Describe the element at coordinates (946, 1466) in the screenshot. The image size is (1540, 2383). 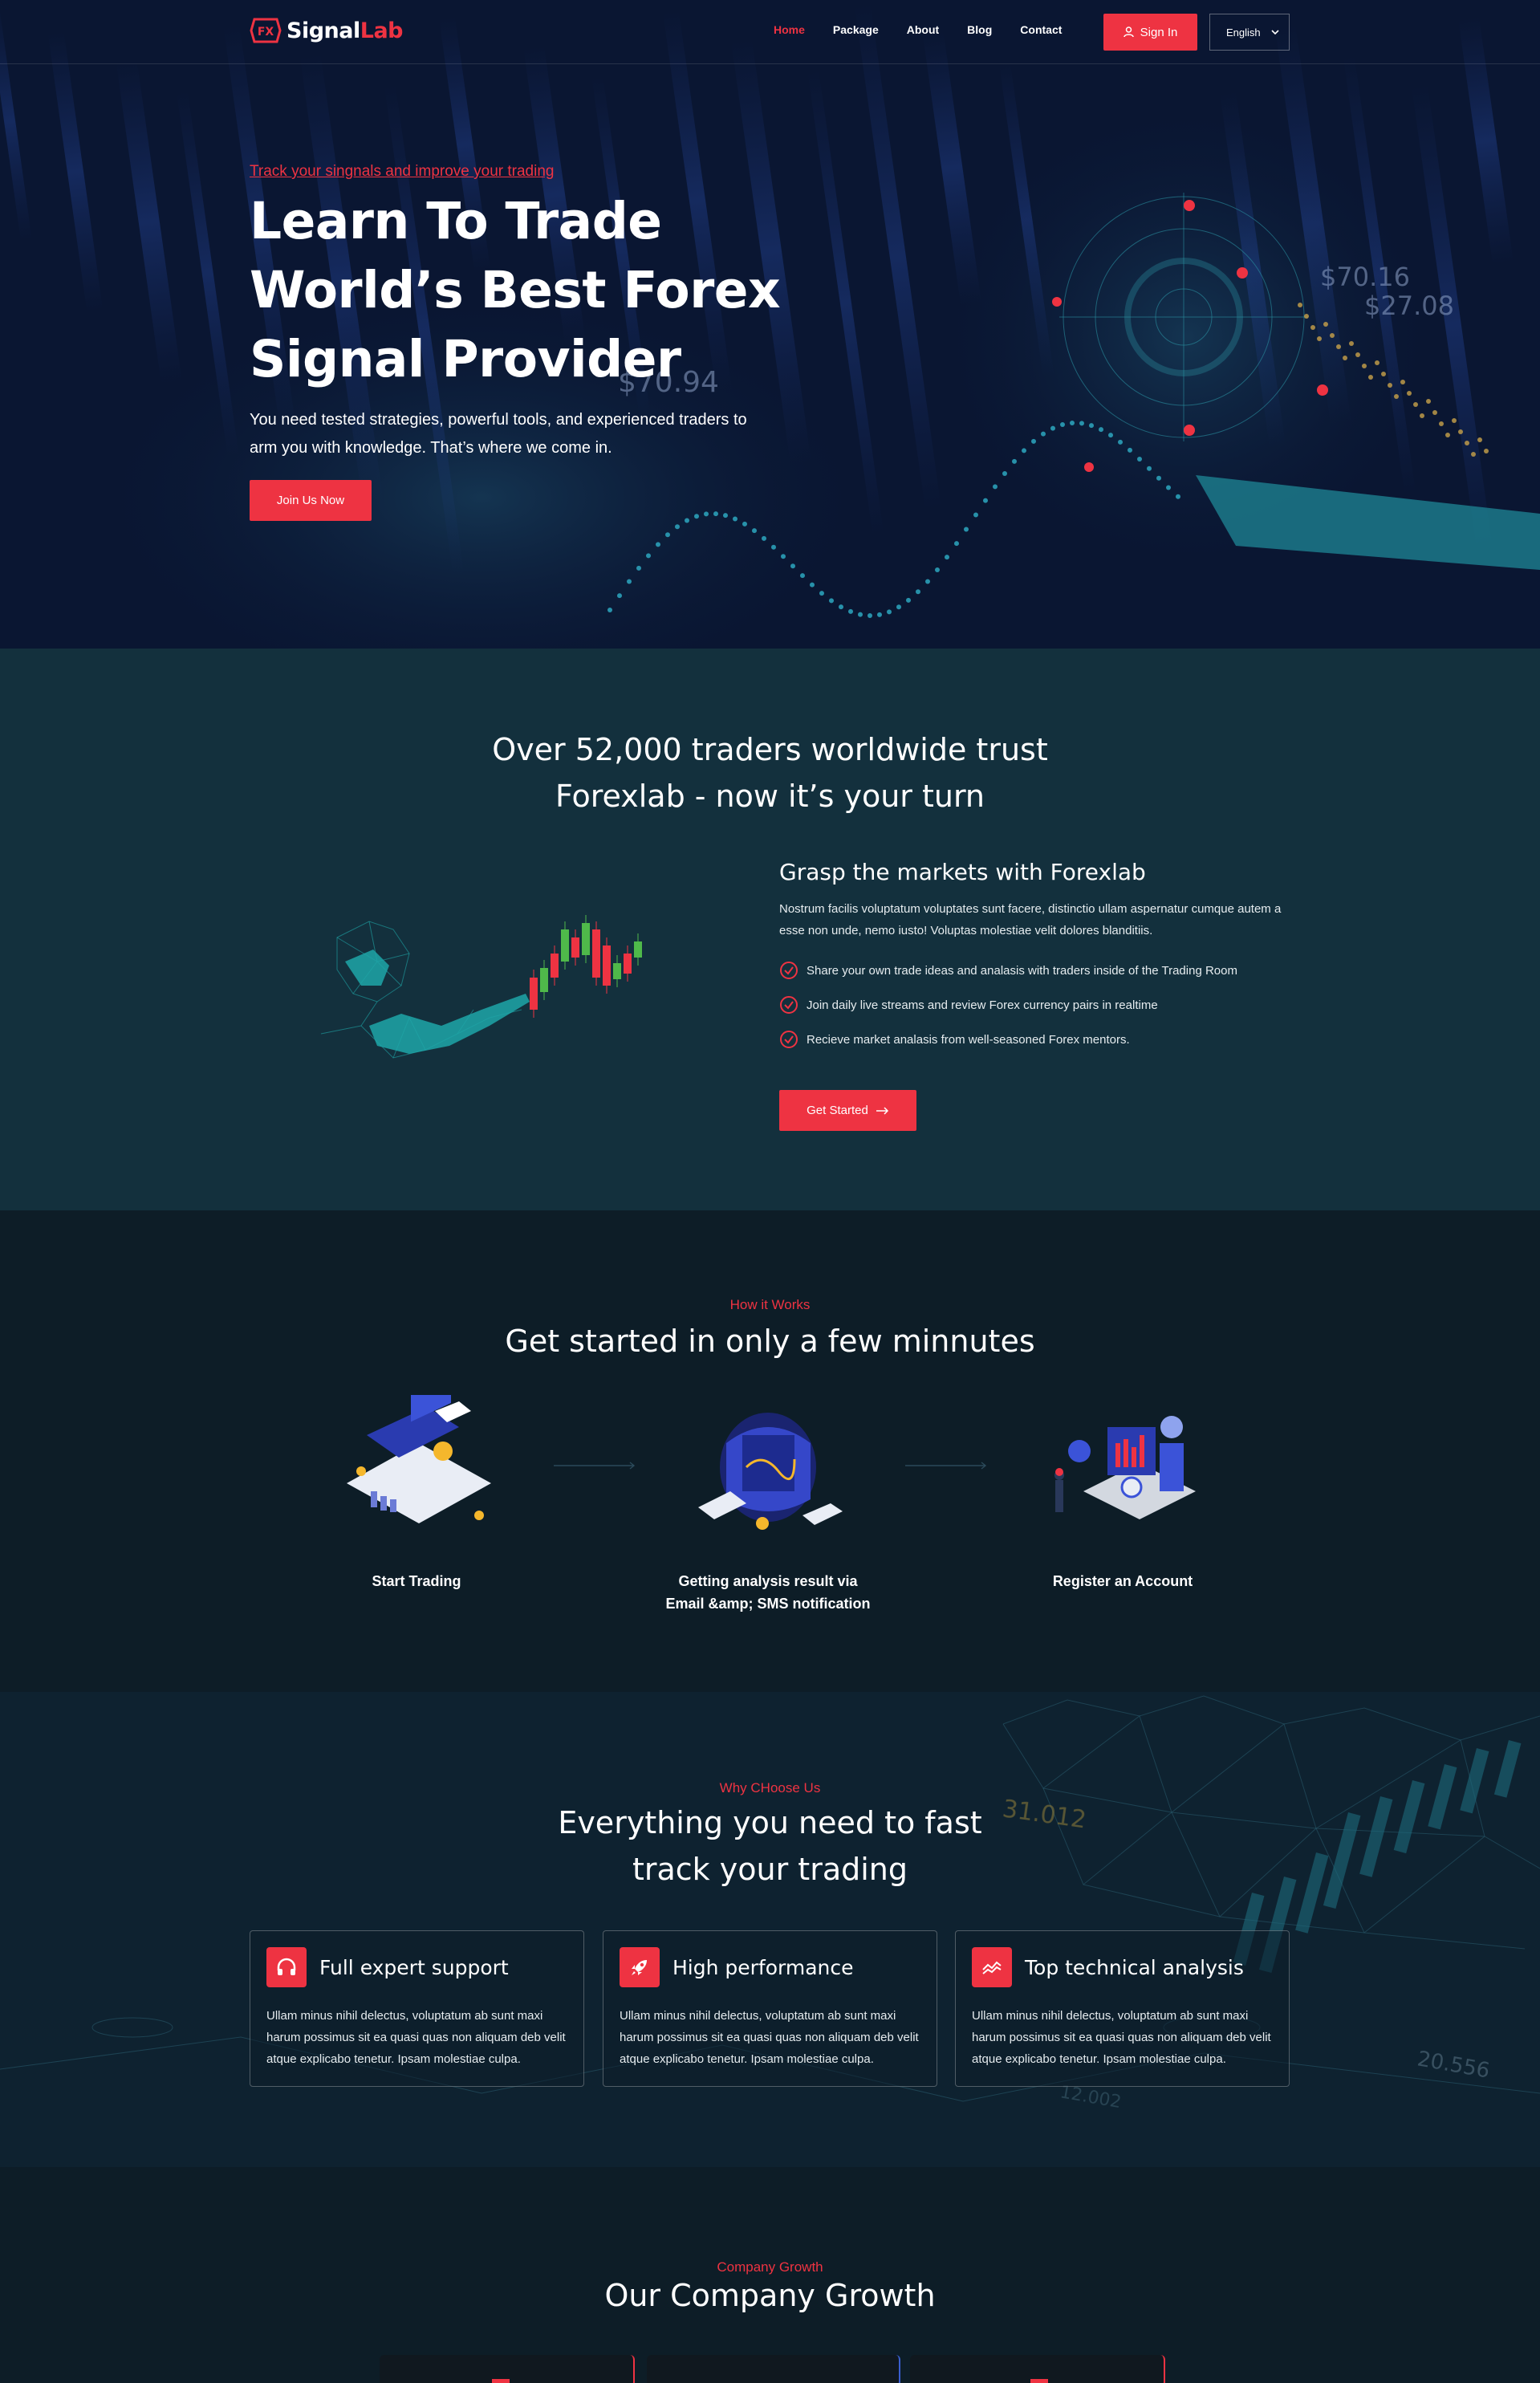
I see `step-arrow-icon` at that location.